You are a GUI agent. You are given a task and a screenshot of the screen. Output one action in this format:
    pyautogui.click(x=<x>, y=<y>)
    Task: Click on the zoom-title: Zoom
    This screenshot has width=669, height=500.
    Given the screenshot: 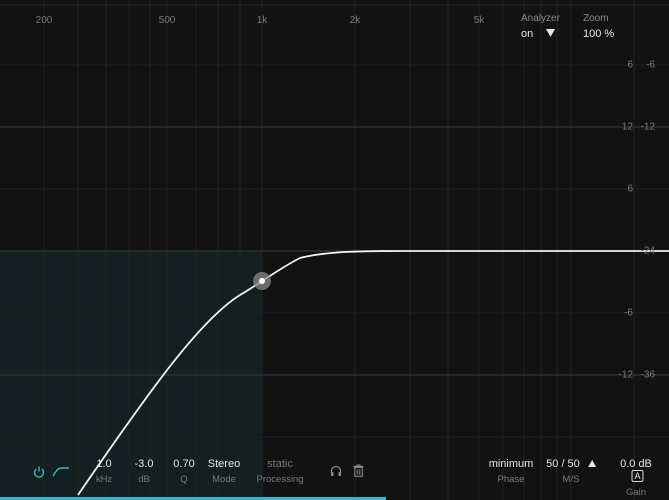 What is the action you would take?
    pyautogui.click(x=596, y=18)
    